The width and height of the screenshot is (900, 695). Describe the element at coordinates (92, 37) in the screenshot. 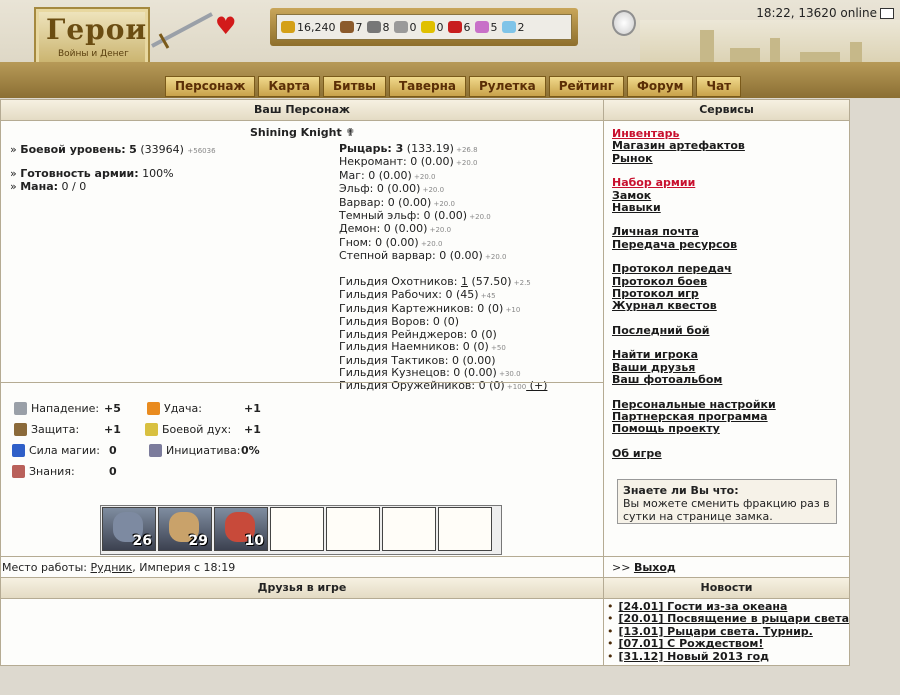

I see `logo: Герои Войны и Денег` at that location.